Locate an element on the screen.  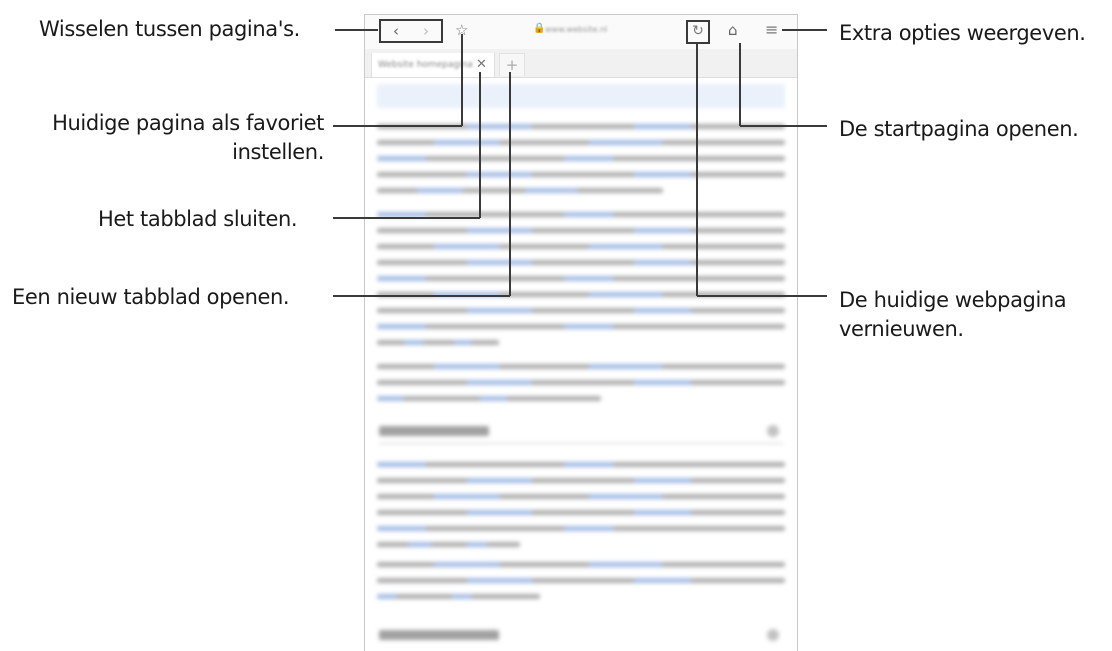
callout-home: De startpagina openen. is located at coordinates (959, 129).